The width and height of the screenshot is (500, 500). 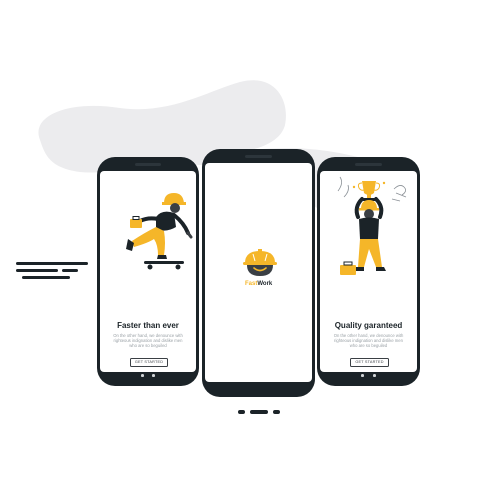 What do you see at coordinates (276, 412) in the screenshot?
I see `carousel-indicator-right` at bounding box center [276, 412].